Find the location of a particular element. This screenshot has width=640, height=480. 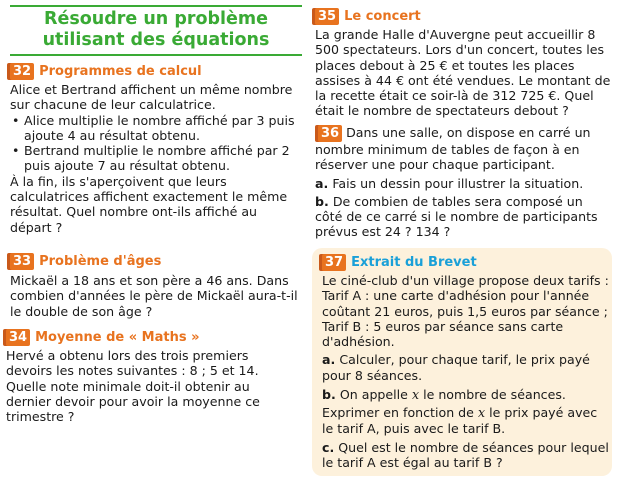

exercise-title: Problème d'âges is located at coordinates (100, 261).